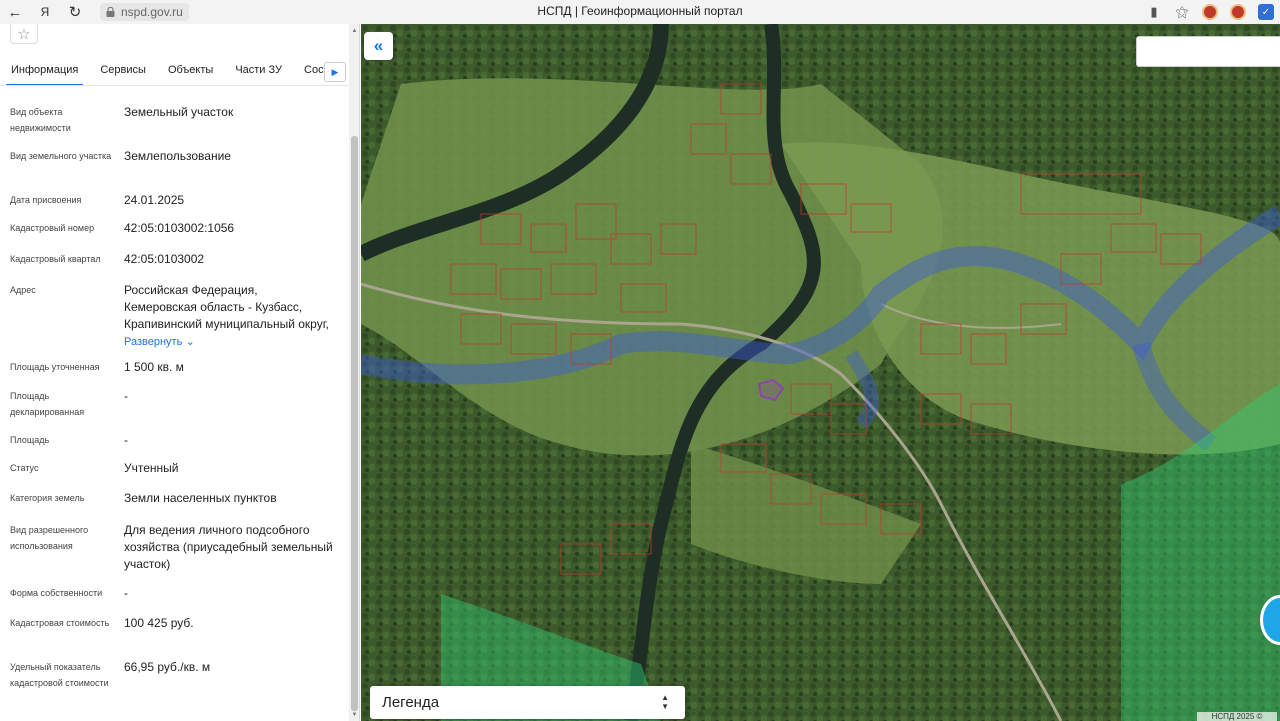 The height and width of the screenshot is (721, 1280). What do you see at coordinates (167, 667) in the screenshot?
I see `info-value: 66,95 руб./кв. м` at bounding box center [167, 667].